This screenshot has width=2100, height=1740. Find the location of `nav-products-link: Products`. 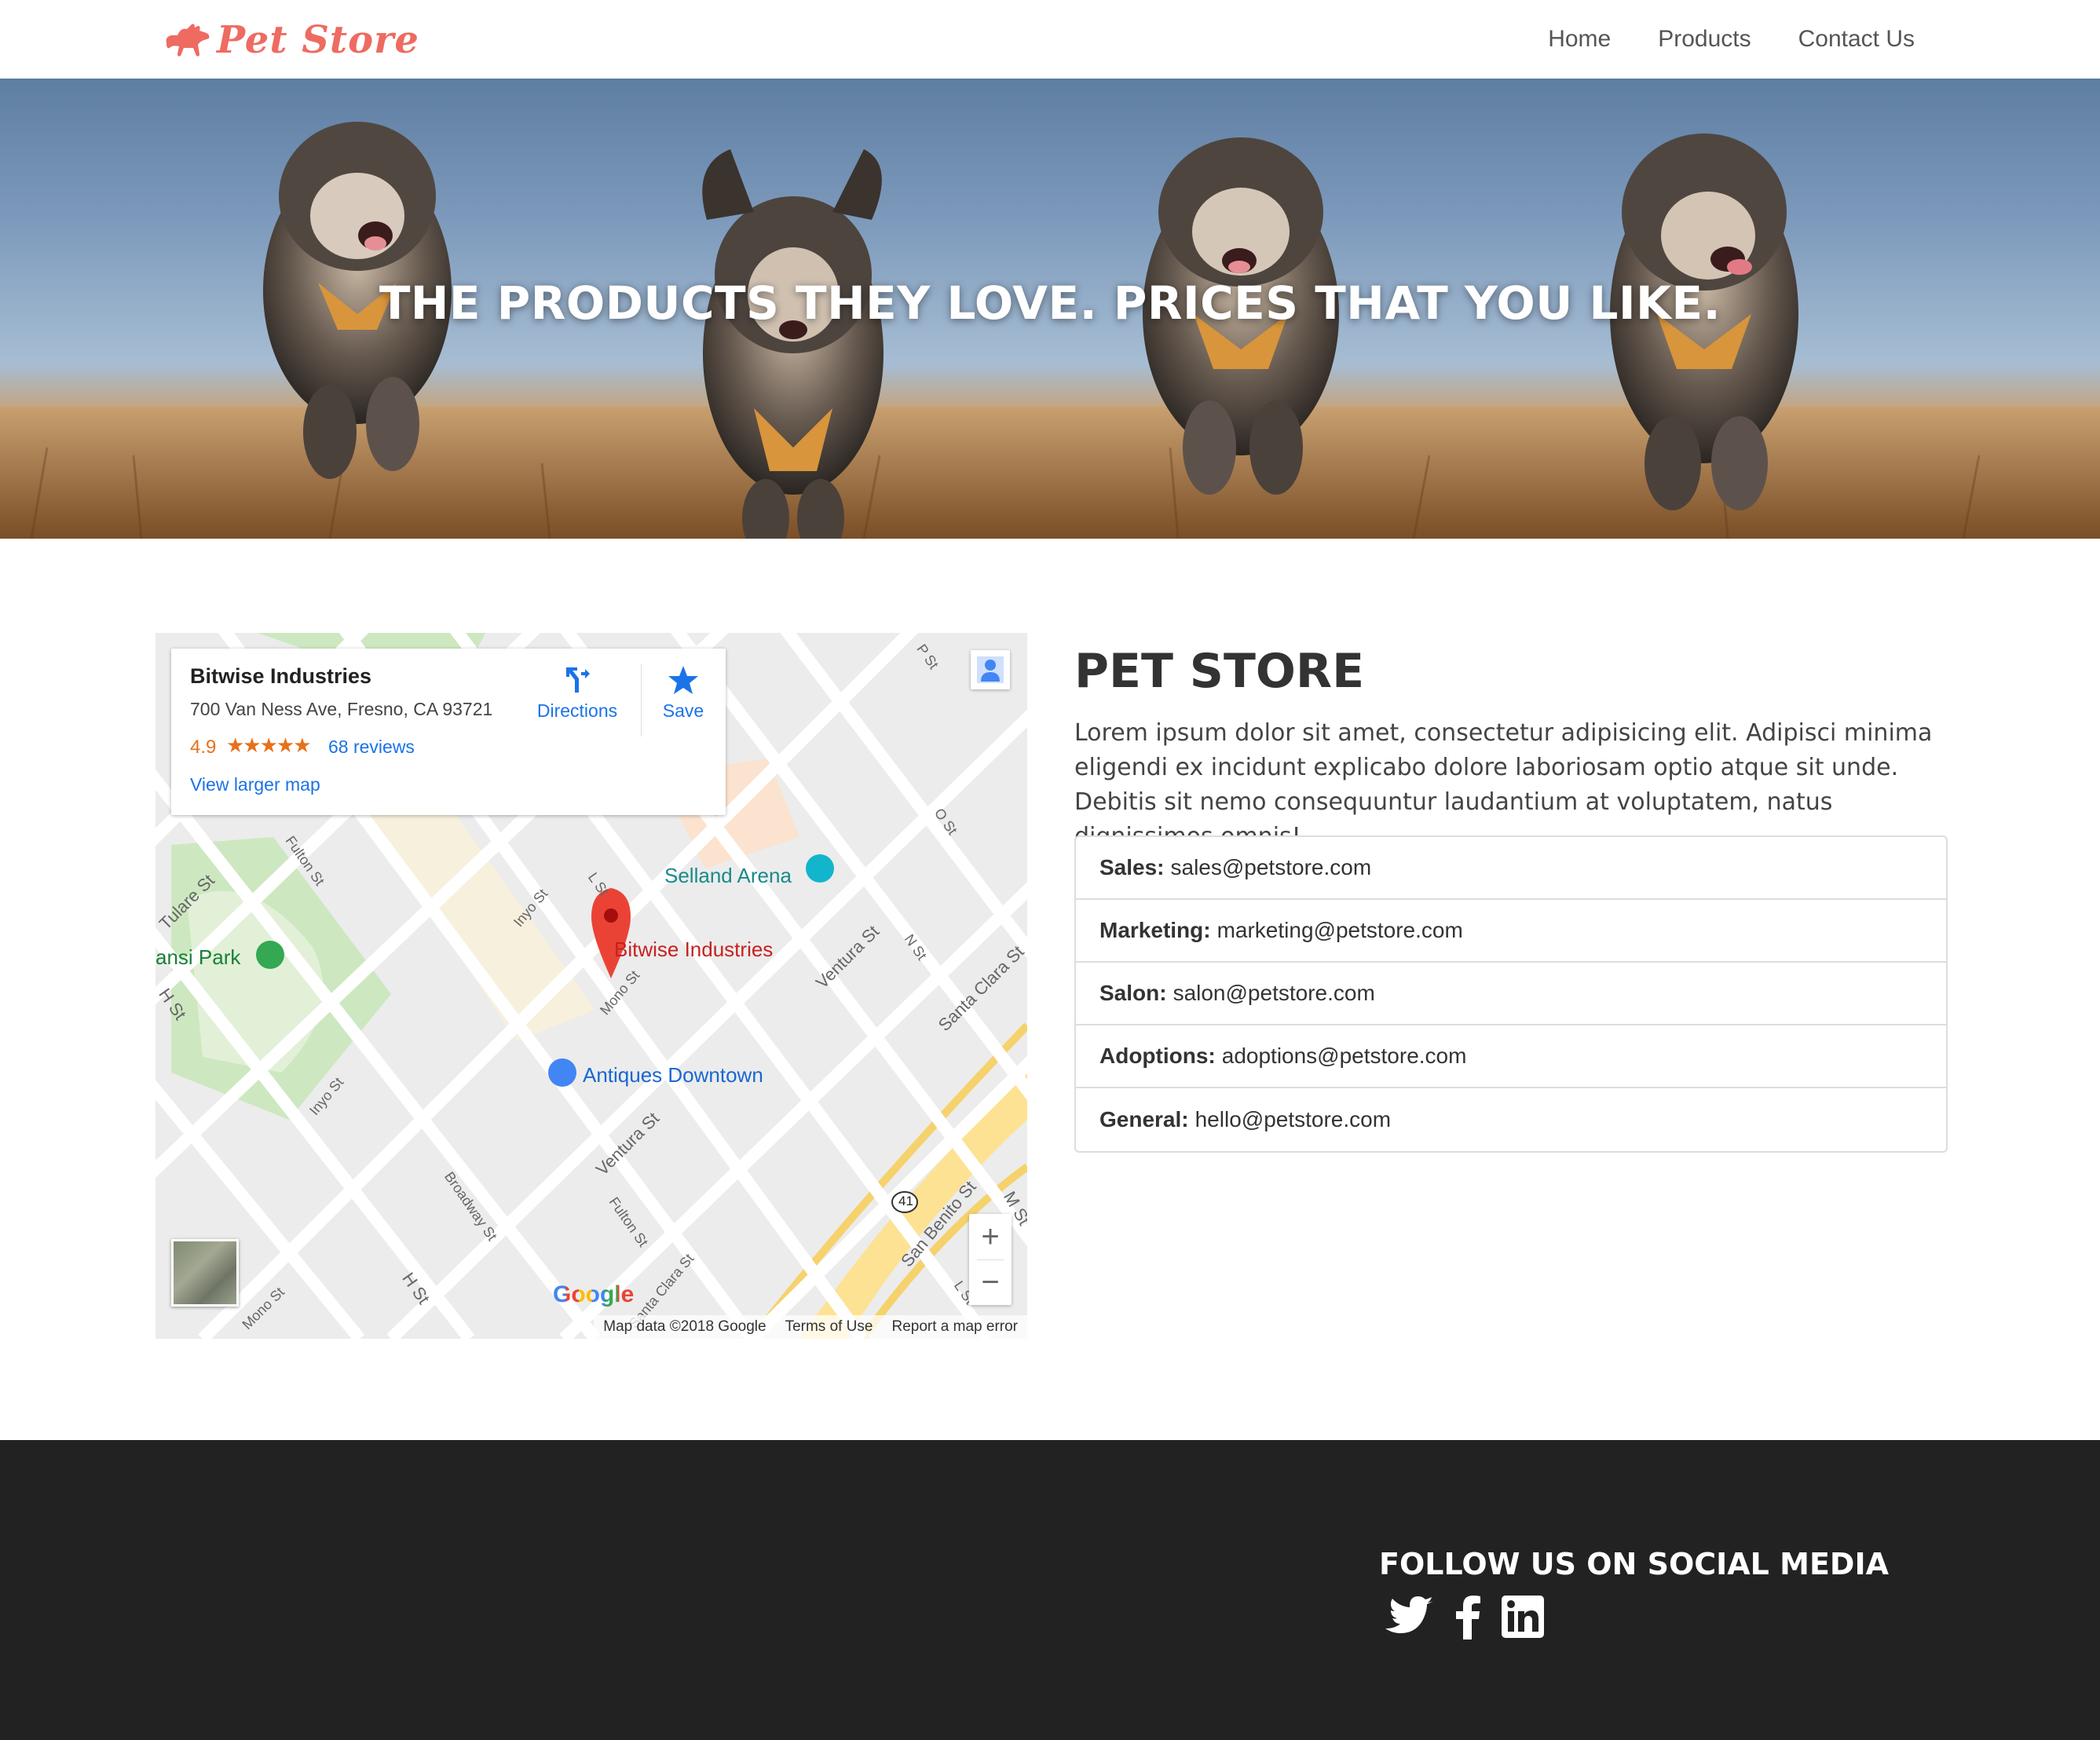

nav-products-link: Products is located at coordinates (1705, 39).